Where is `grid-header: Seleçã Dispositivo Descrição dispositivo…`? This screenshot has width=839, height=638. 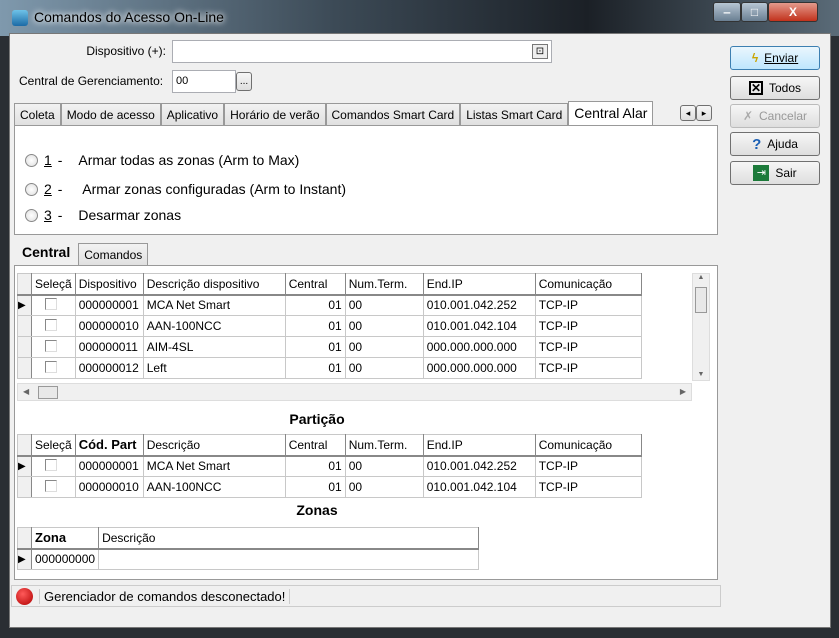
grid-header: Seleçã Dispositivo Descrição dispositivo… is located at coordinates (329, 284).